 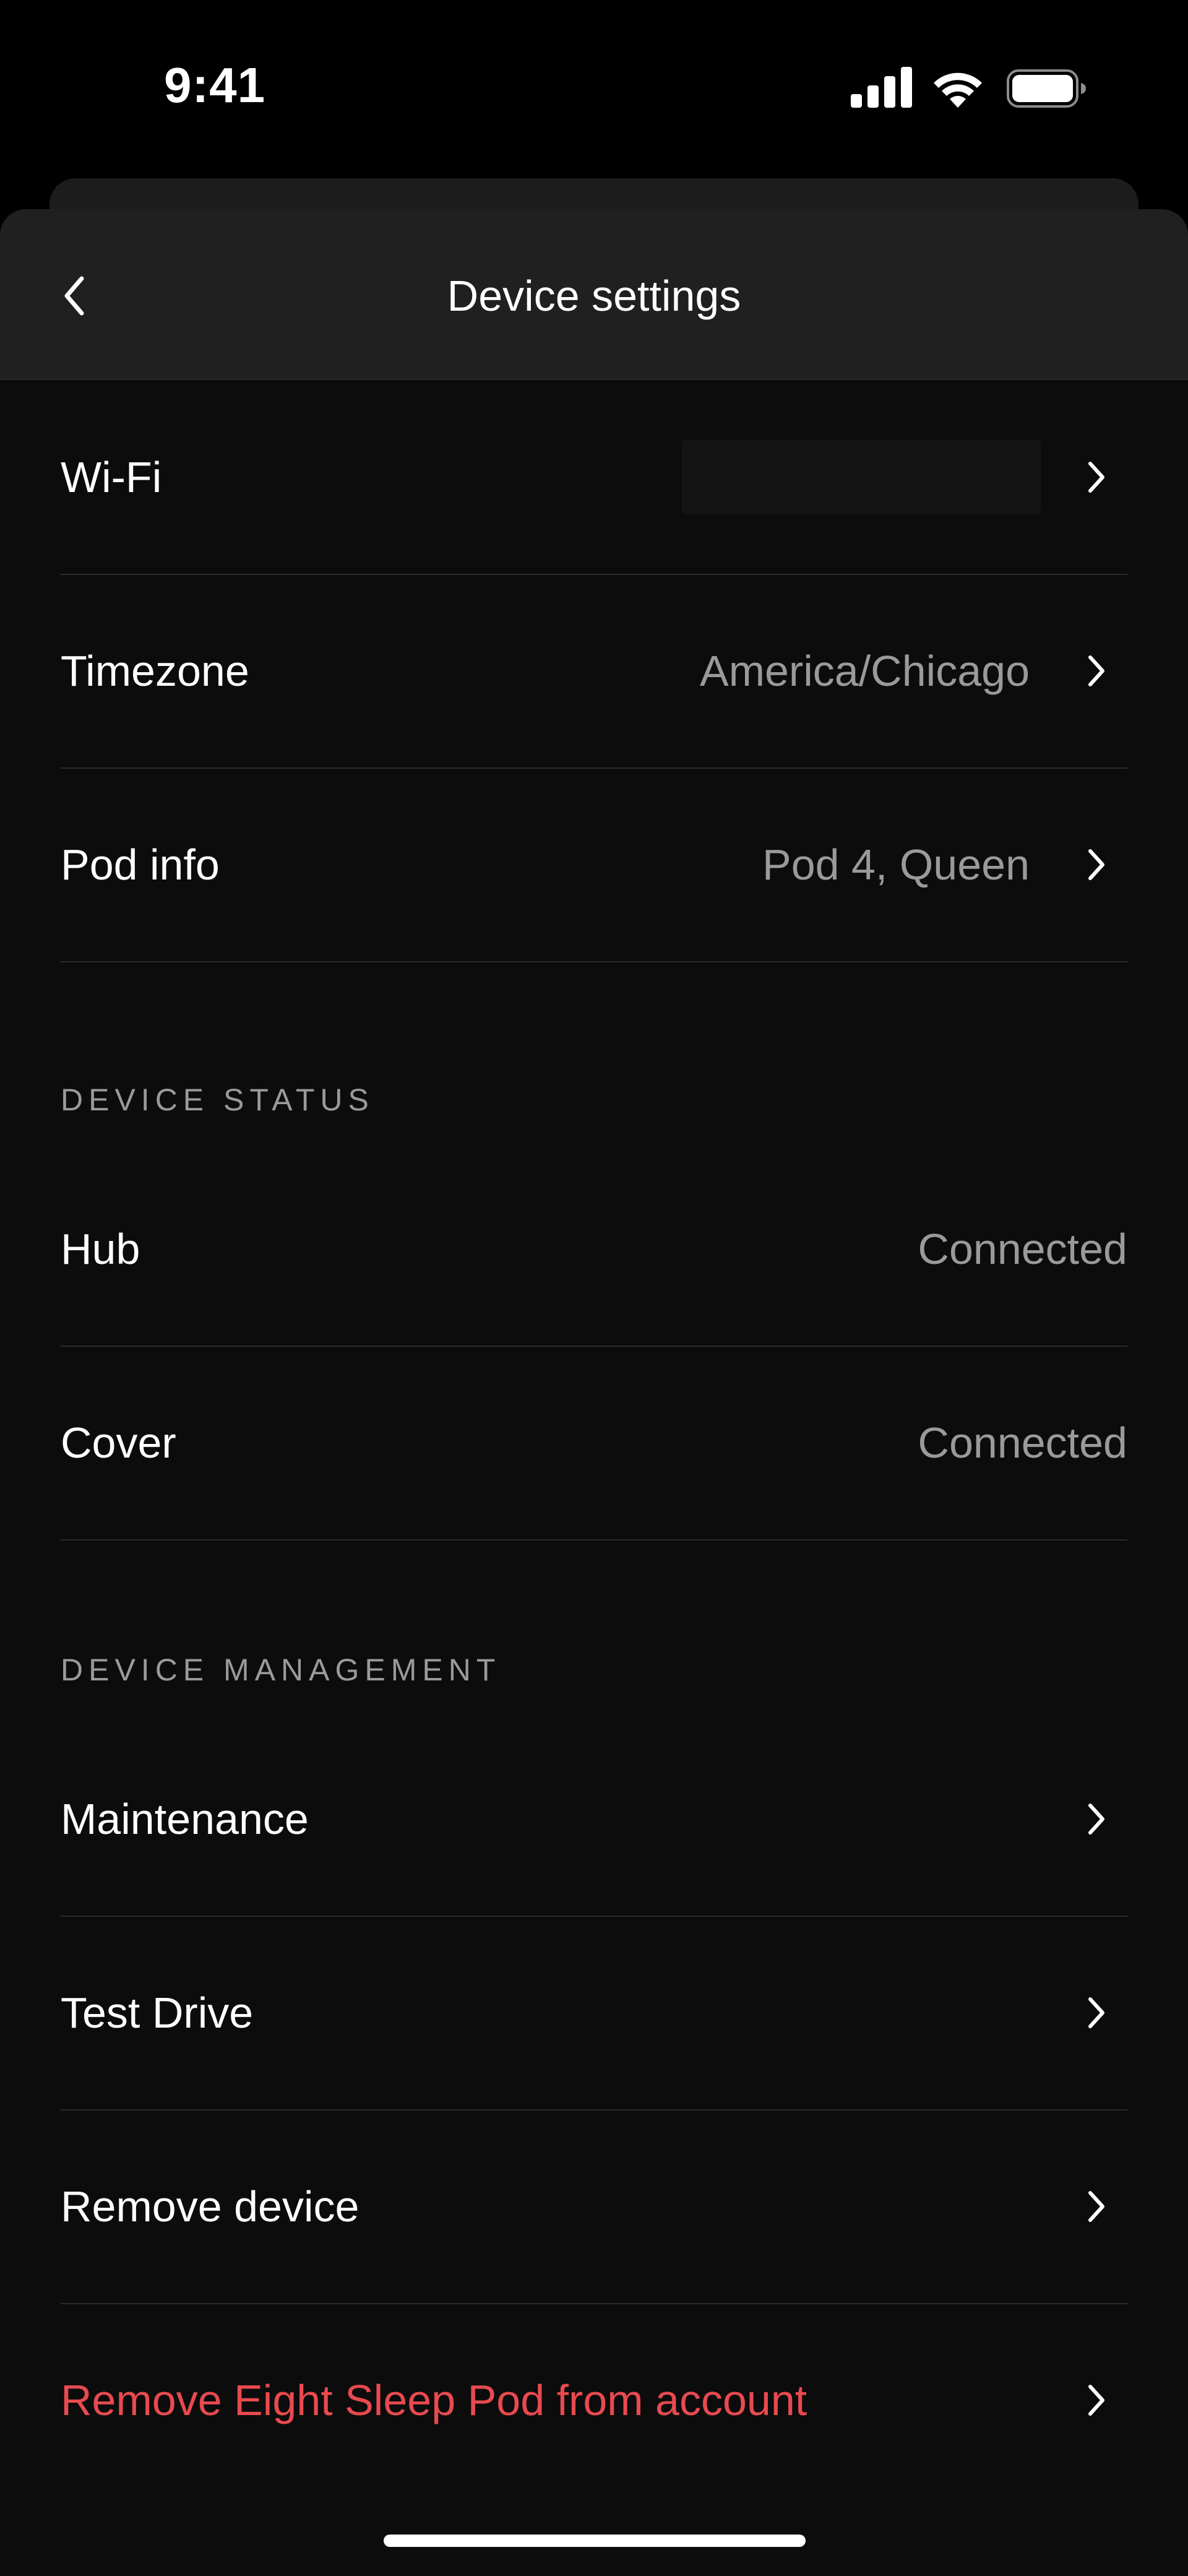 What do you see at coordinates (594, 86) in the screenshot?
I see `status-bar: 9:41` at bounding box center [594, 86].